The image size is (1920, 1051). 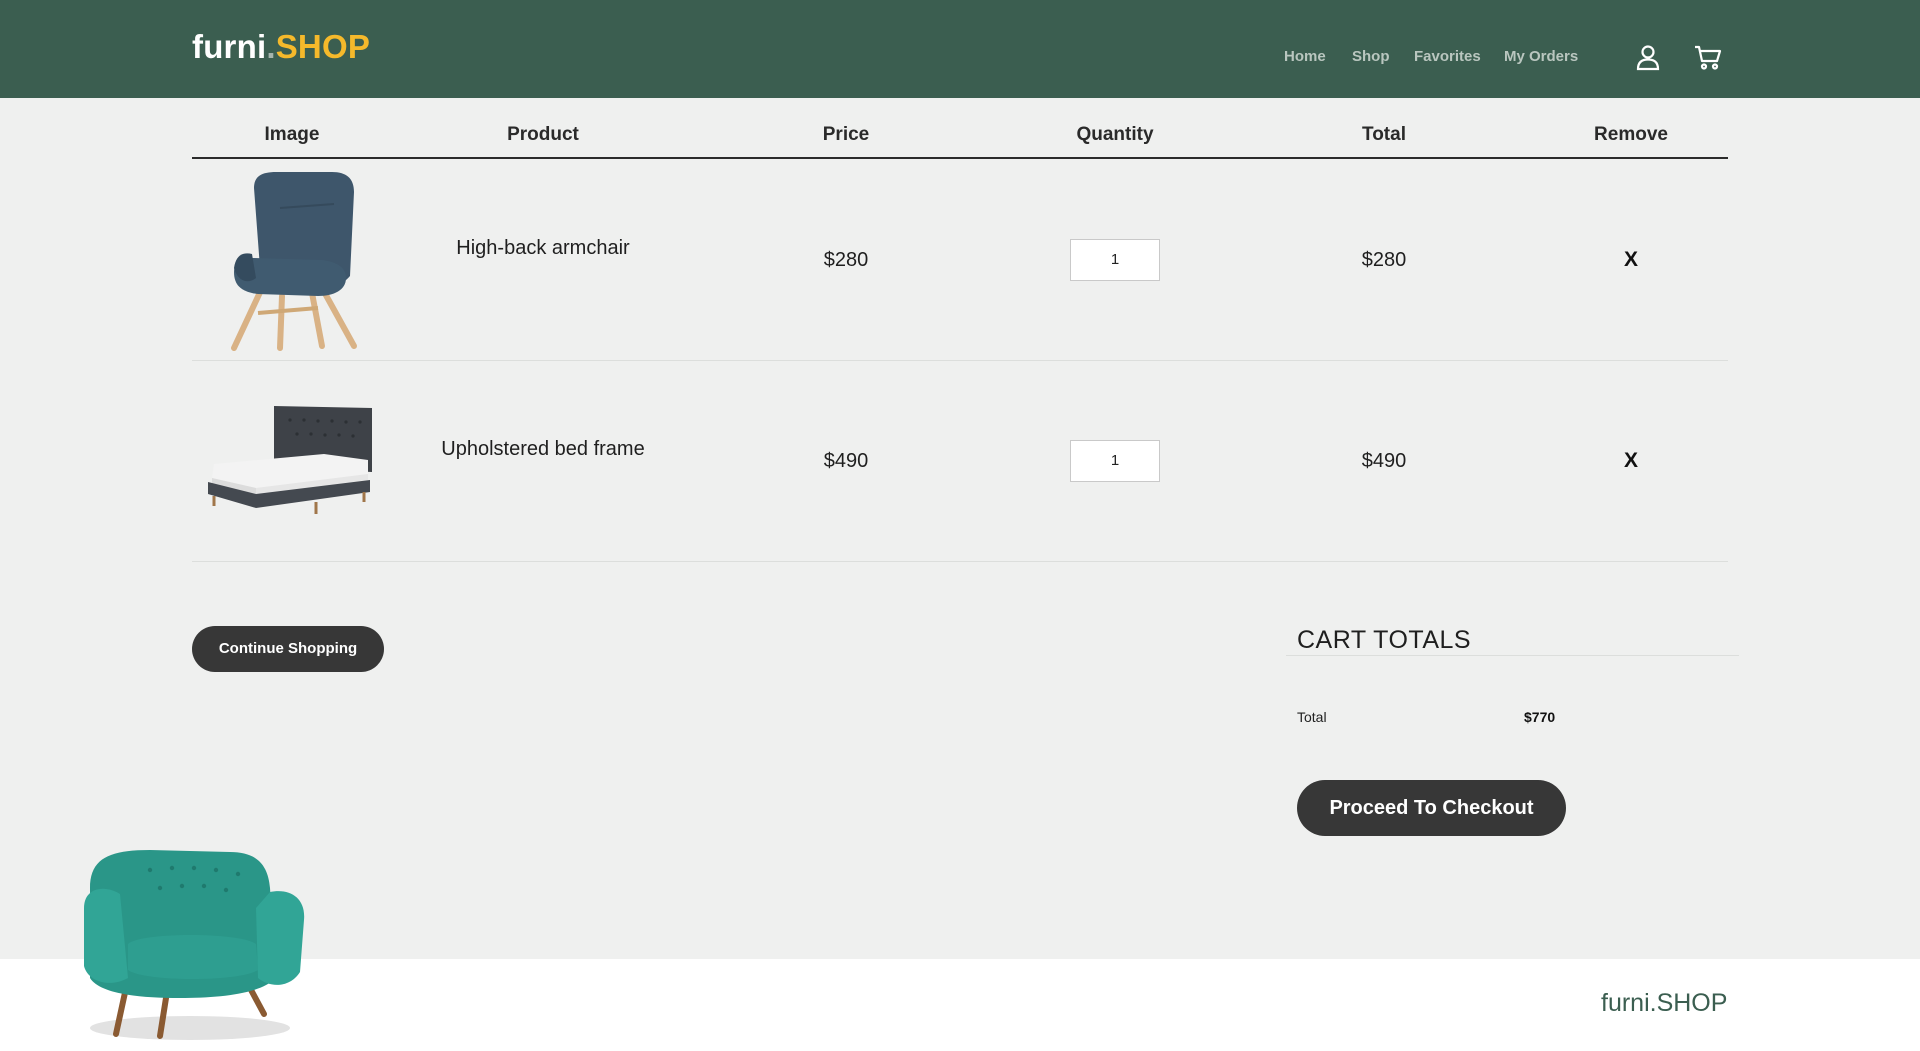 What do you see at coordinates (290, 460) in the screenshot?
I see `product-image-bed` at bounding box center [290, 460].